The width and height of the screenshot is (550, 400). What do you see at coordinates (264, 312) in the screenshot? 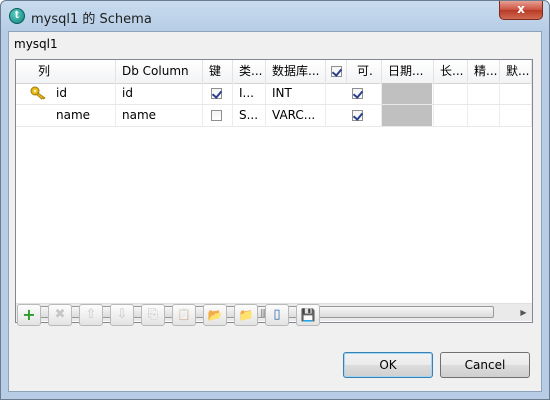
I see `scroll-thumb: |||` at bounding box center [264, 312].